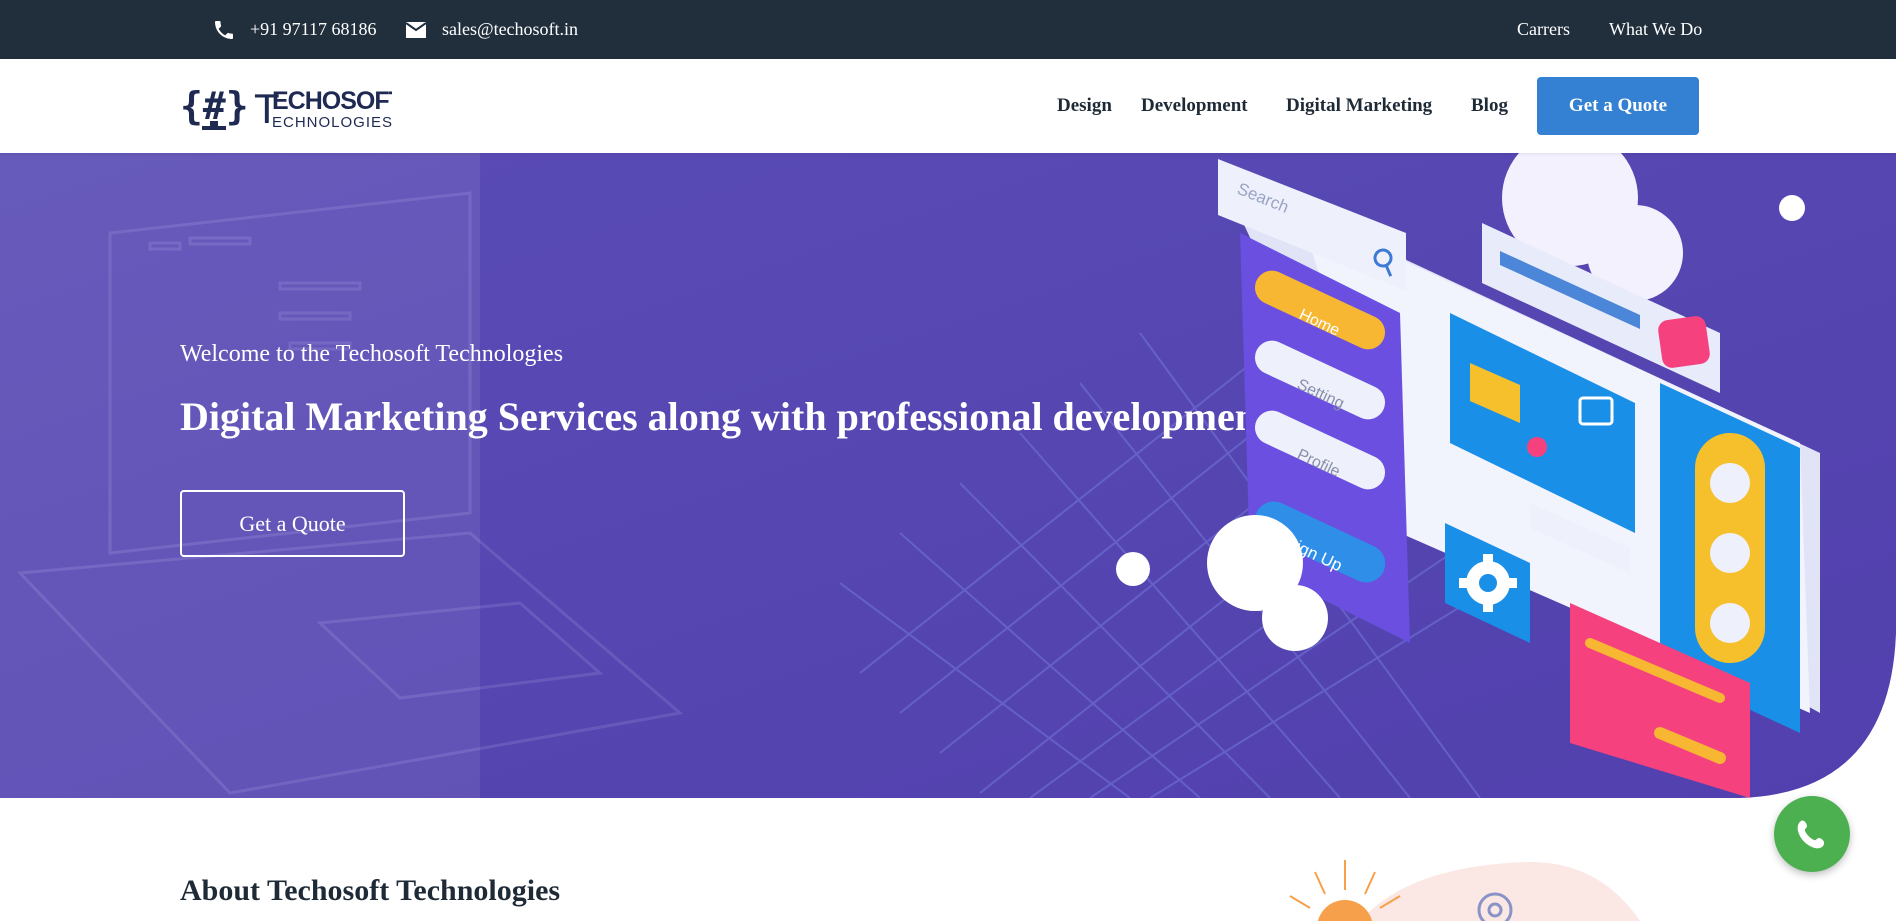 The height and width of the screenshot is (921, 1896). I want to click on get-quote-button: Get a Quote, so click(1618, 106).